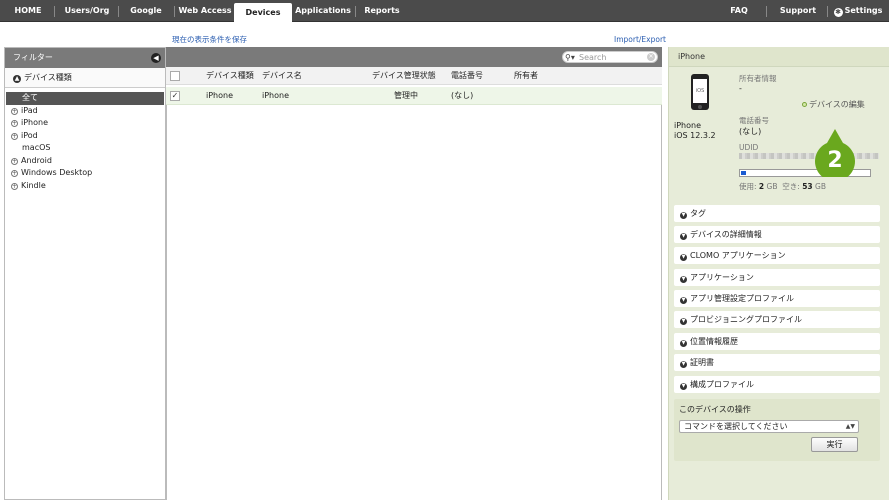  I want to click on section-certificates: ▼ 証明書, so click(777, 362).